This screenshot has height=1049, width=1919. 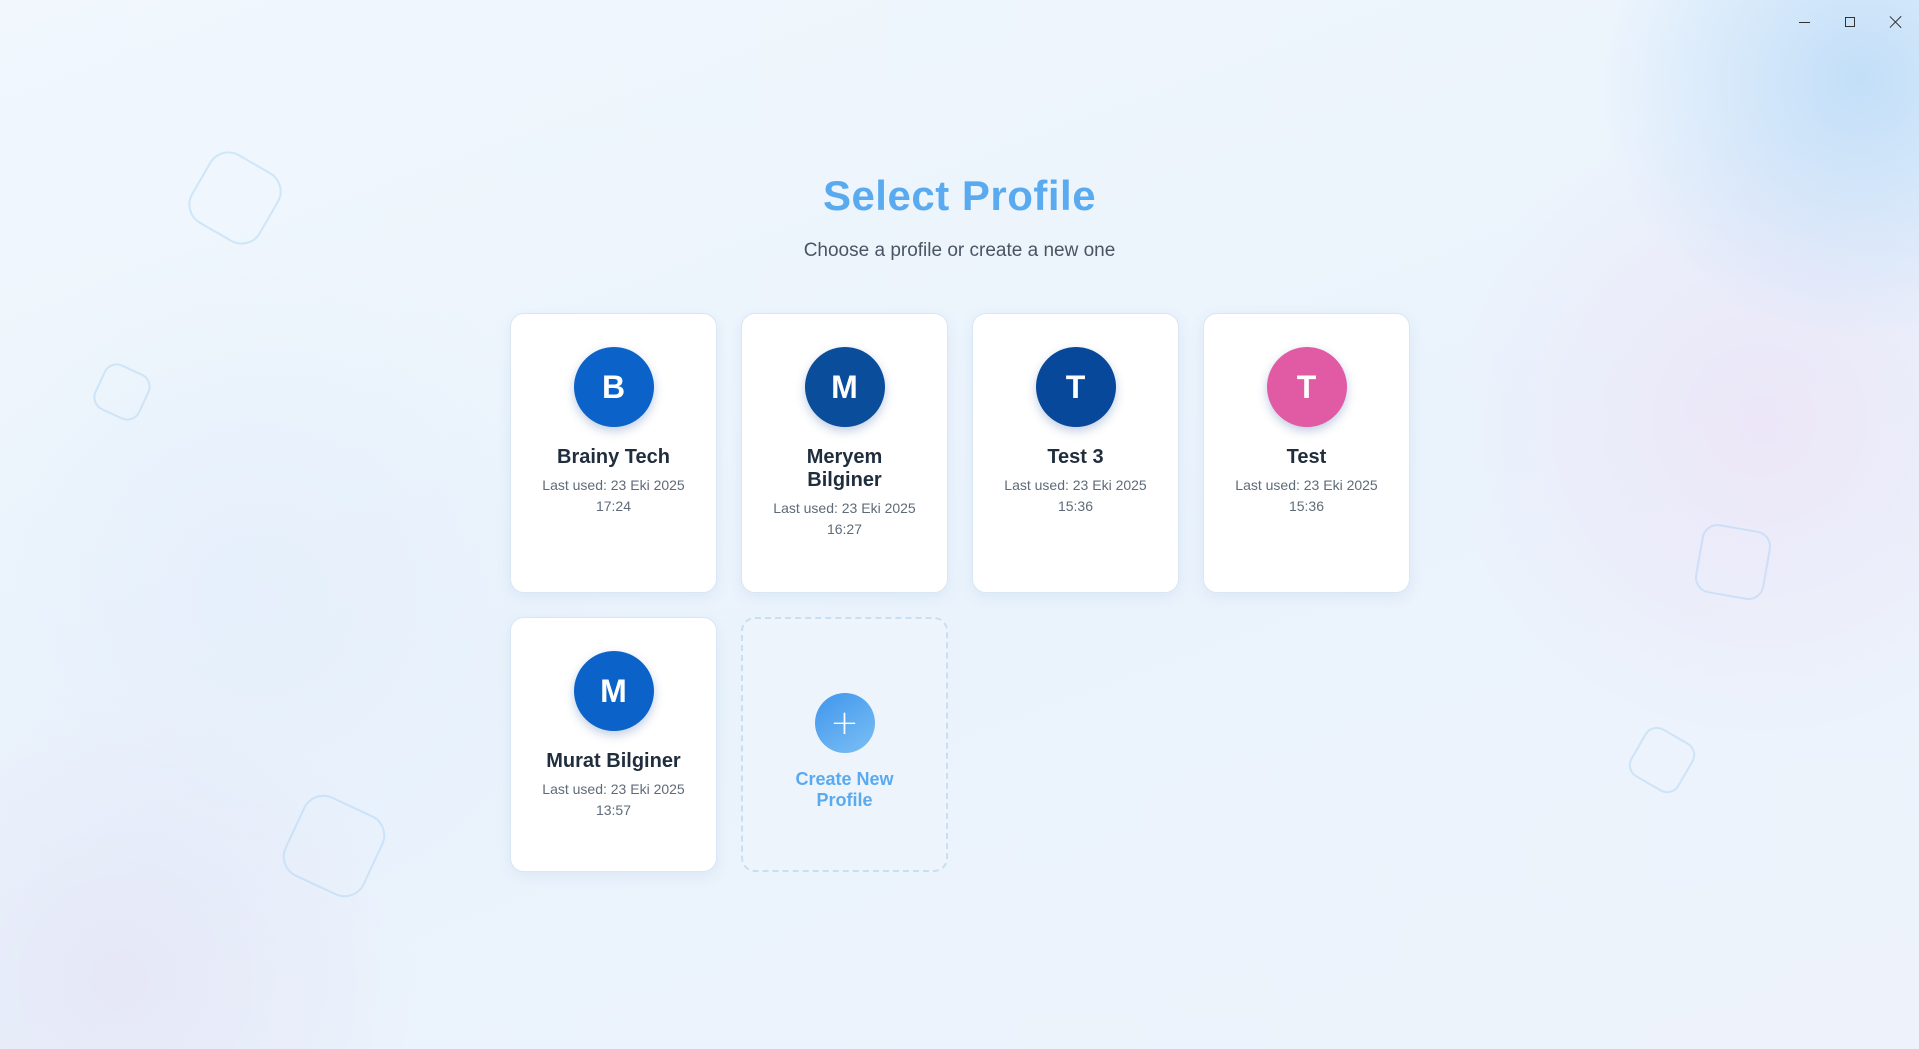 I want to click on page-subtitle: Choose a profile or create a new one, so click(x=959, y=250).